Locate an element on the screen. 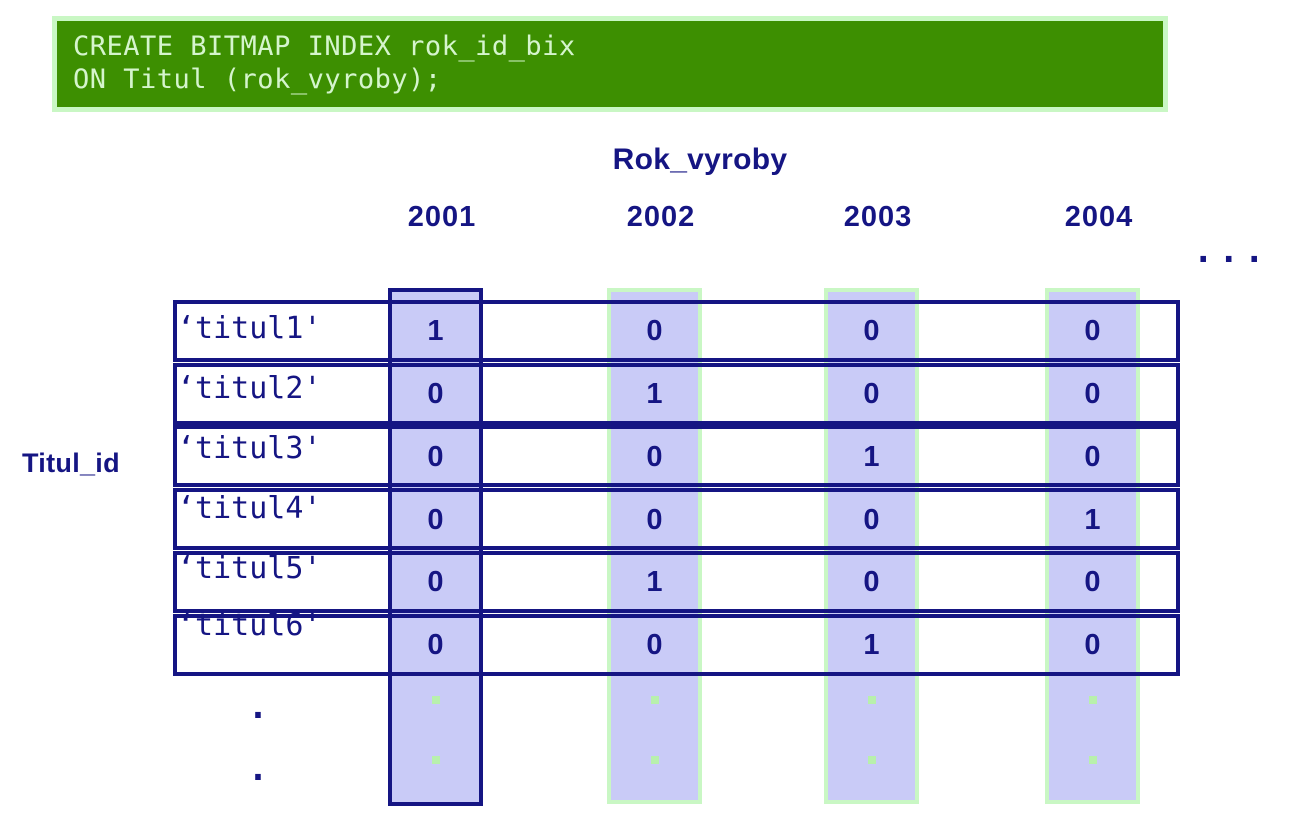 The height and width of the screenshot is (831, 1293). bit-cell-titul2-2002: 1 is located at coordinates (654, 394).